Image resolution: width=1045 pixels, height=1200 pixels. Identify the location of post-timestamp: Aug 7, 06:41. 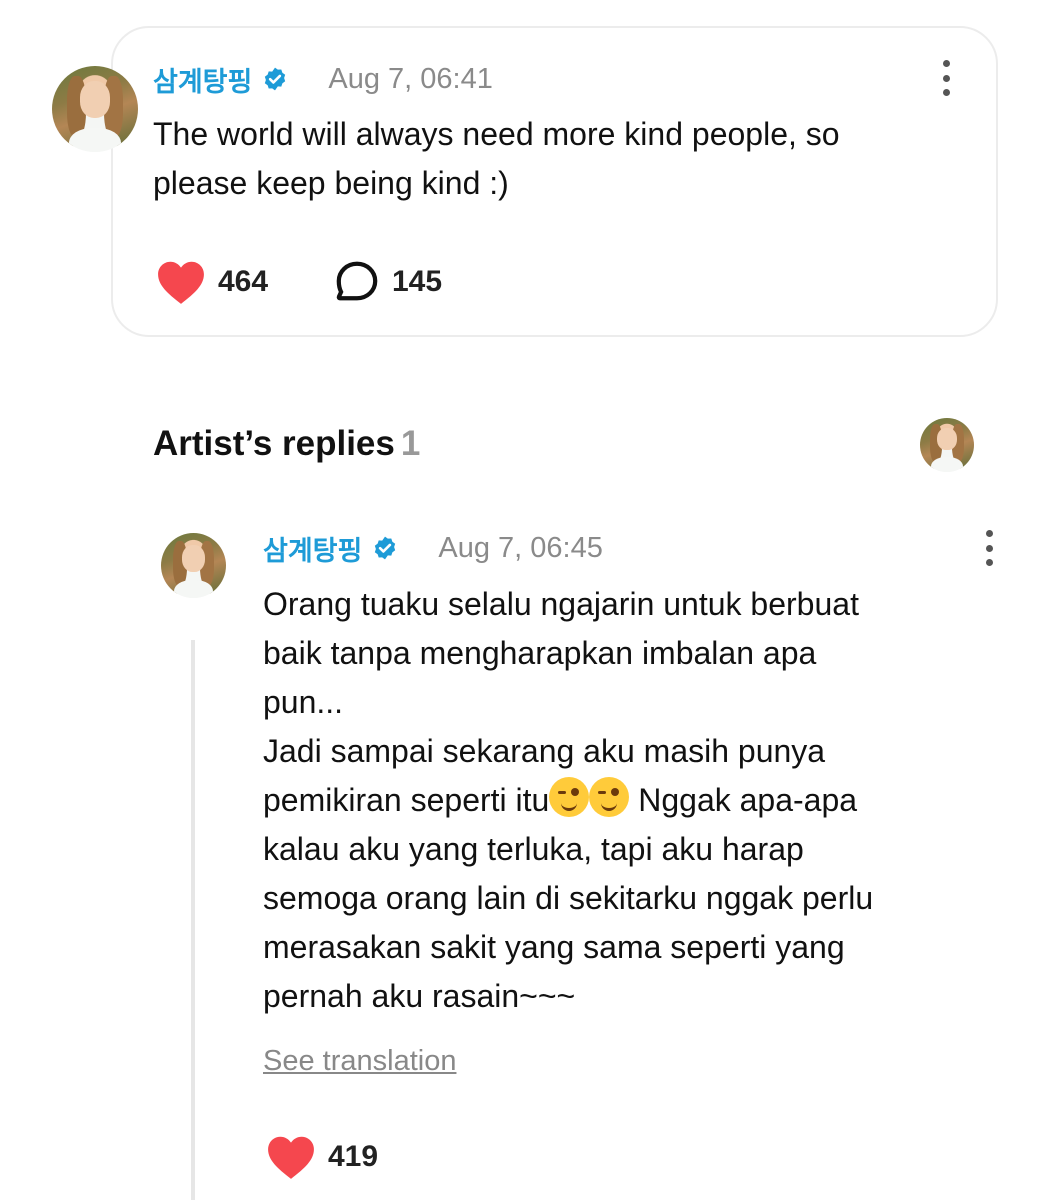
(410, 78).